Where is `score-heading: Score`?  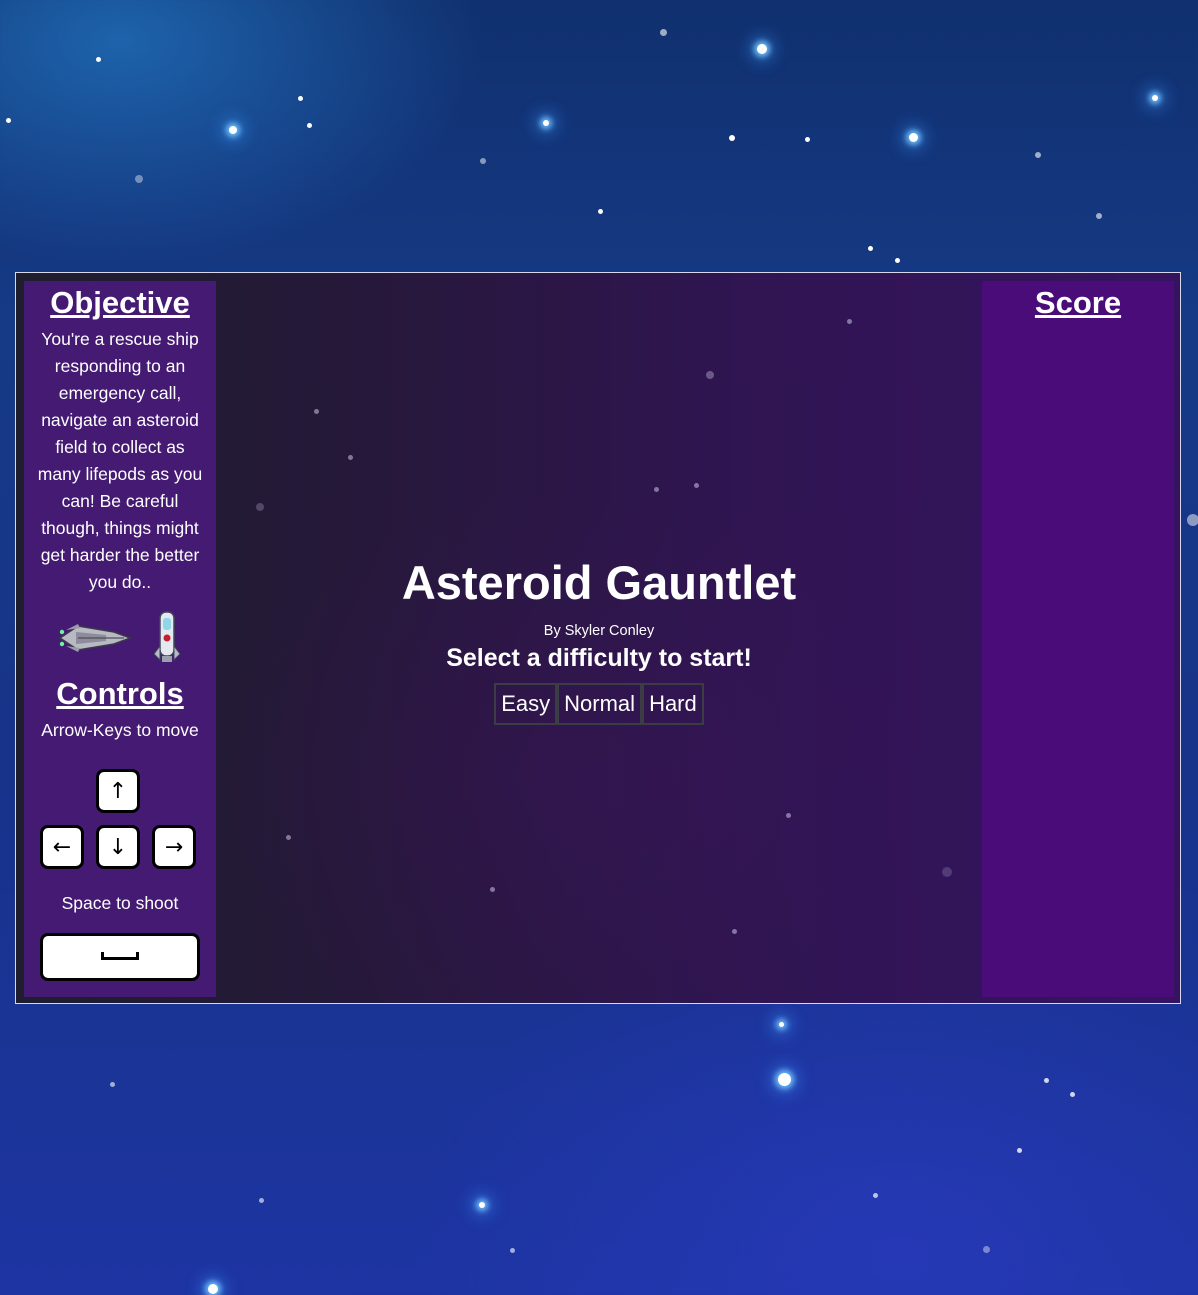
score-heading: Score is located at coordinates (1078, 302).